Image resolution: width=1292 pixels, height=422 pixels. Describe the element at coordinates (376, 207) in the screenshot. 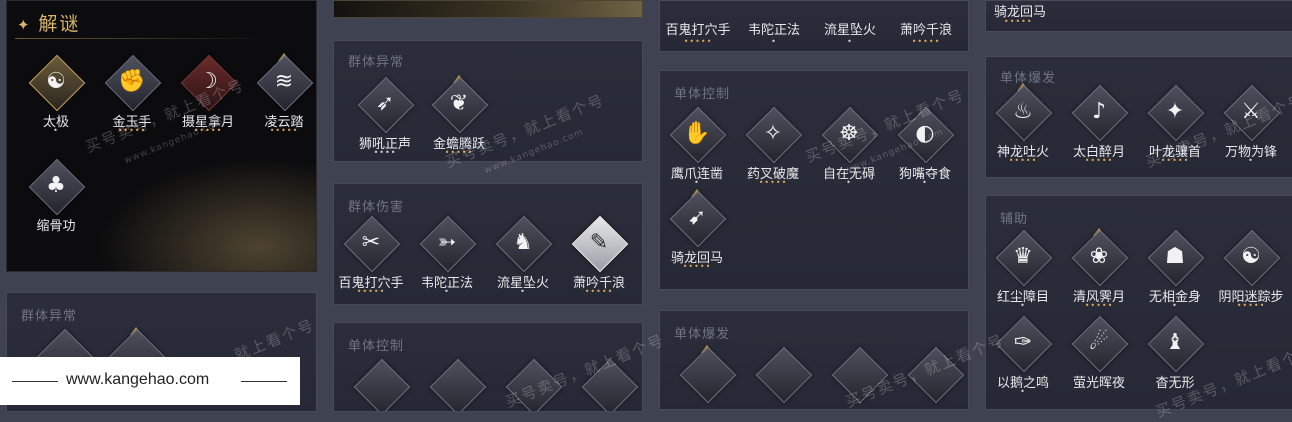

I see `col2-group-damage-title: 群体伤害` at that location.